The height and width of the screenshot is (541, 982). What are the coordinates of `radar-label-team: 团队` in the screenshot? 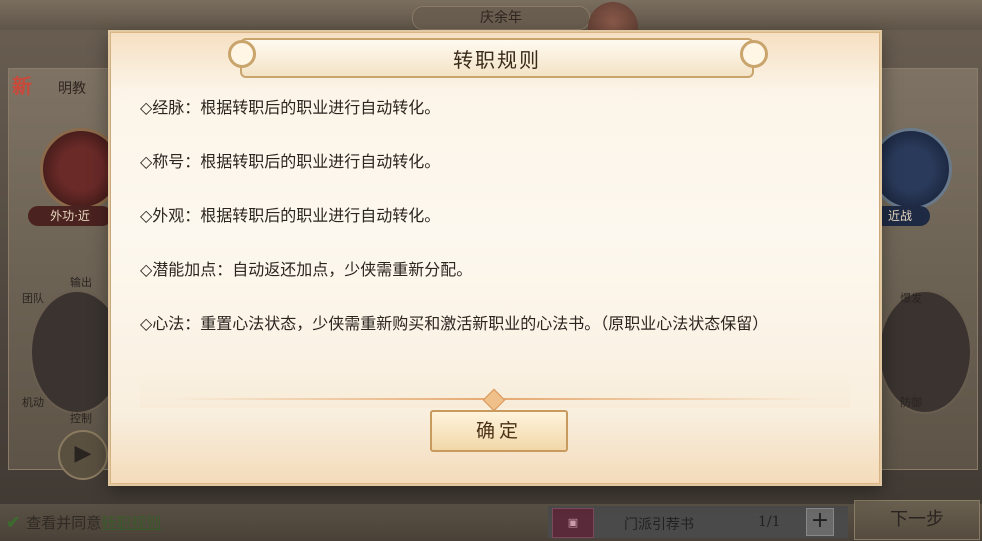 It's located at (33, 298).